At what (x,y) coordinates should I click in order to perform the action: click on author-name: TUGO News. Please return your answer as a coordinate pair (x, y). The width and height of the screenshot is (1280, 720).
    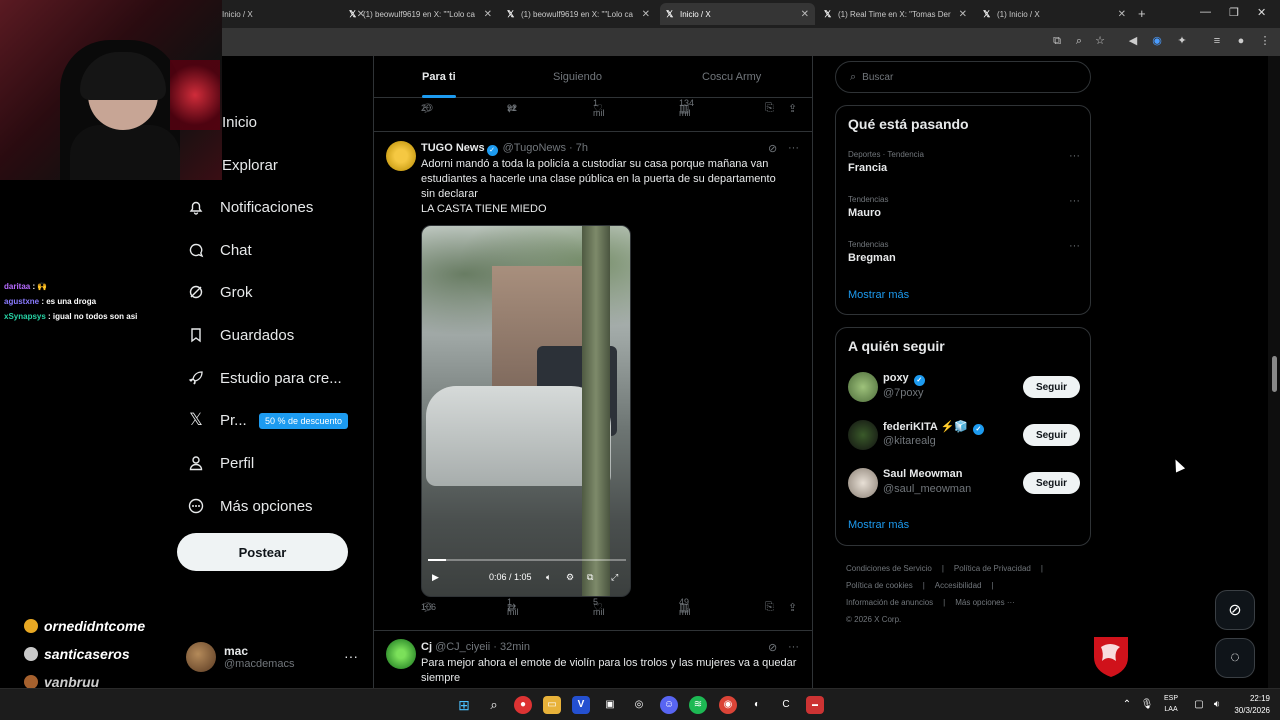
    Looking at the image, I should click on (453, 148).